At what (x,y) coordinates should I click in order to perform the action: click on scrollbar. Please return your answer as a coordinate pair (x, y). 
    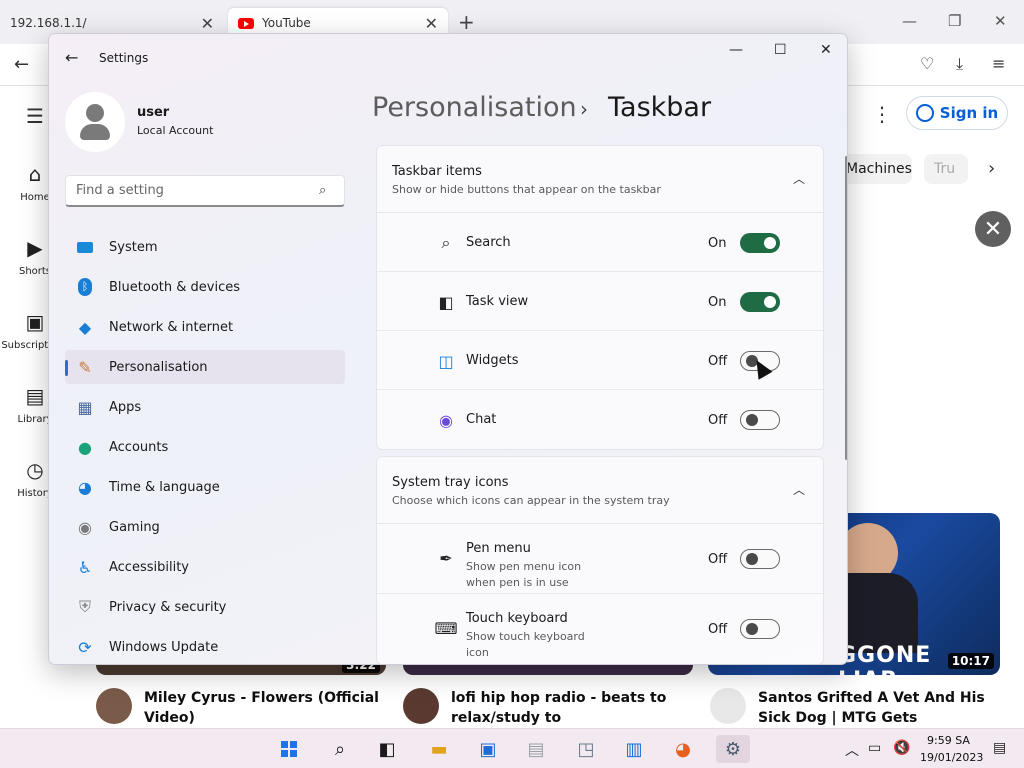
    Looking at the image, I should click on (846, 308).